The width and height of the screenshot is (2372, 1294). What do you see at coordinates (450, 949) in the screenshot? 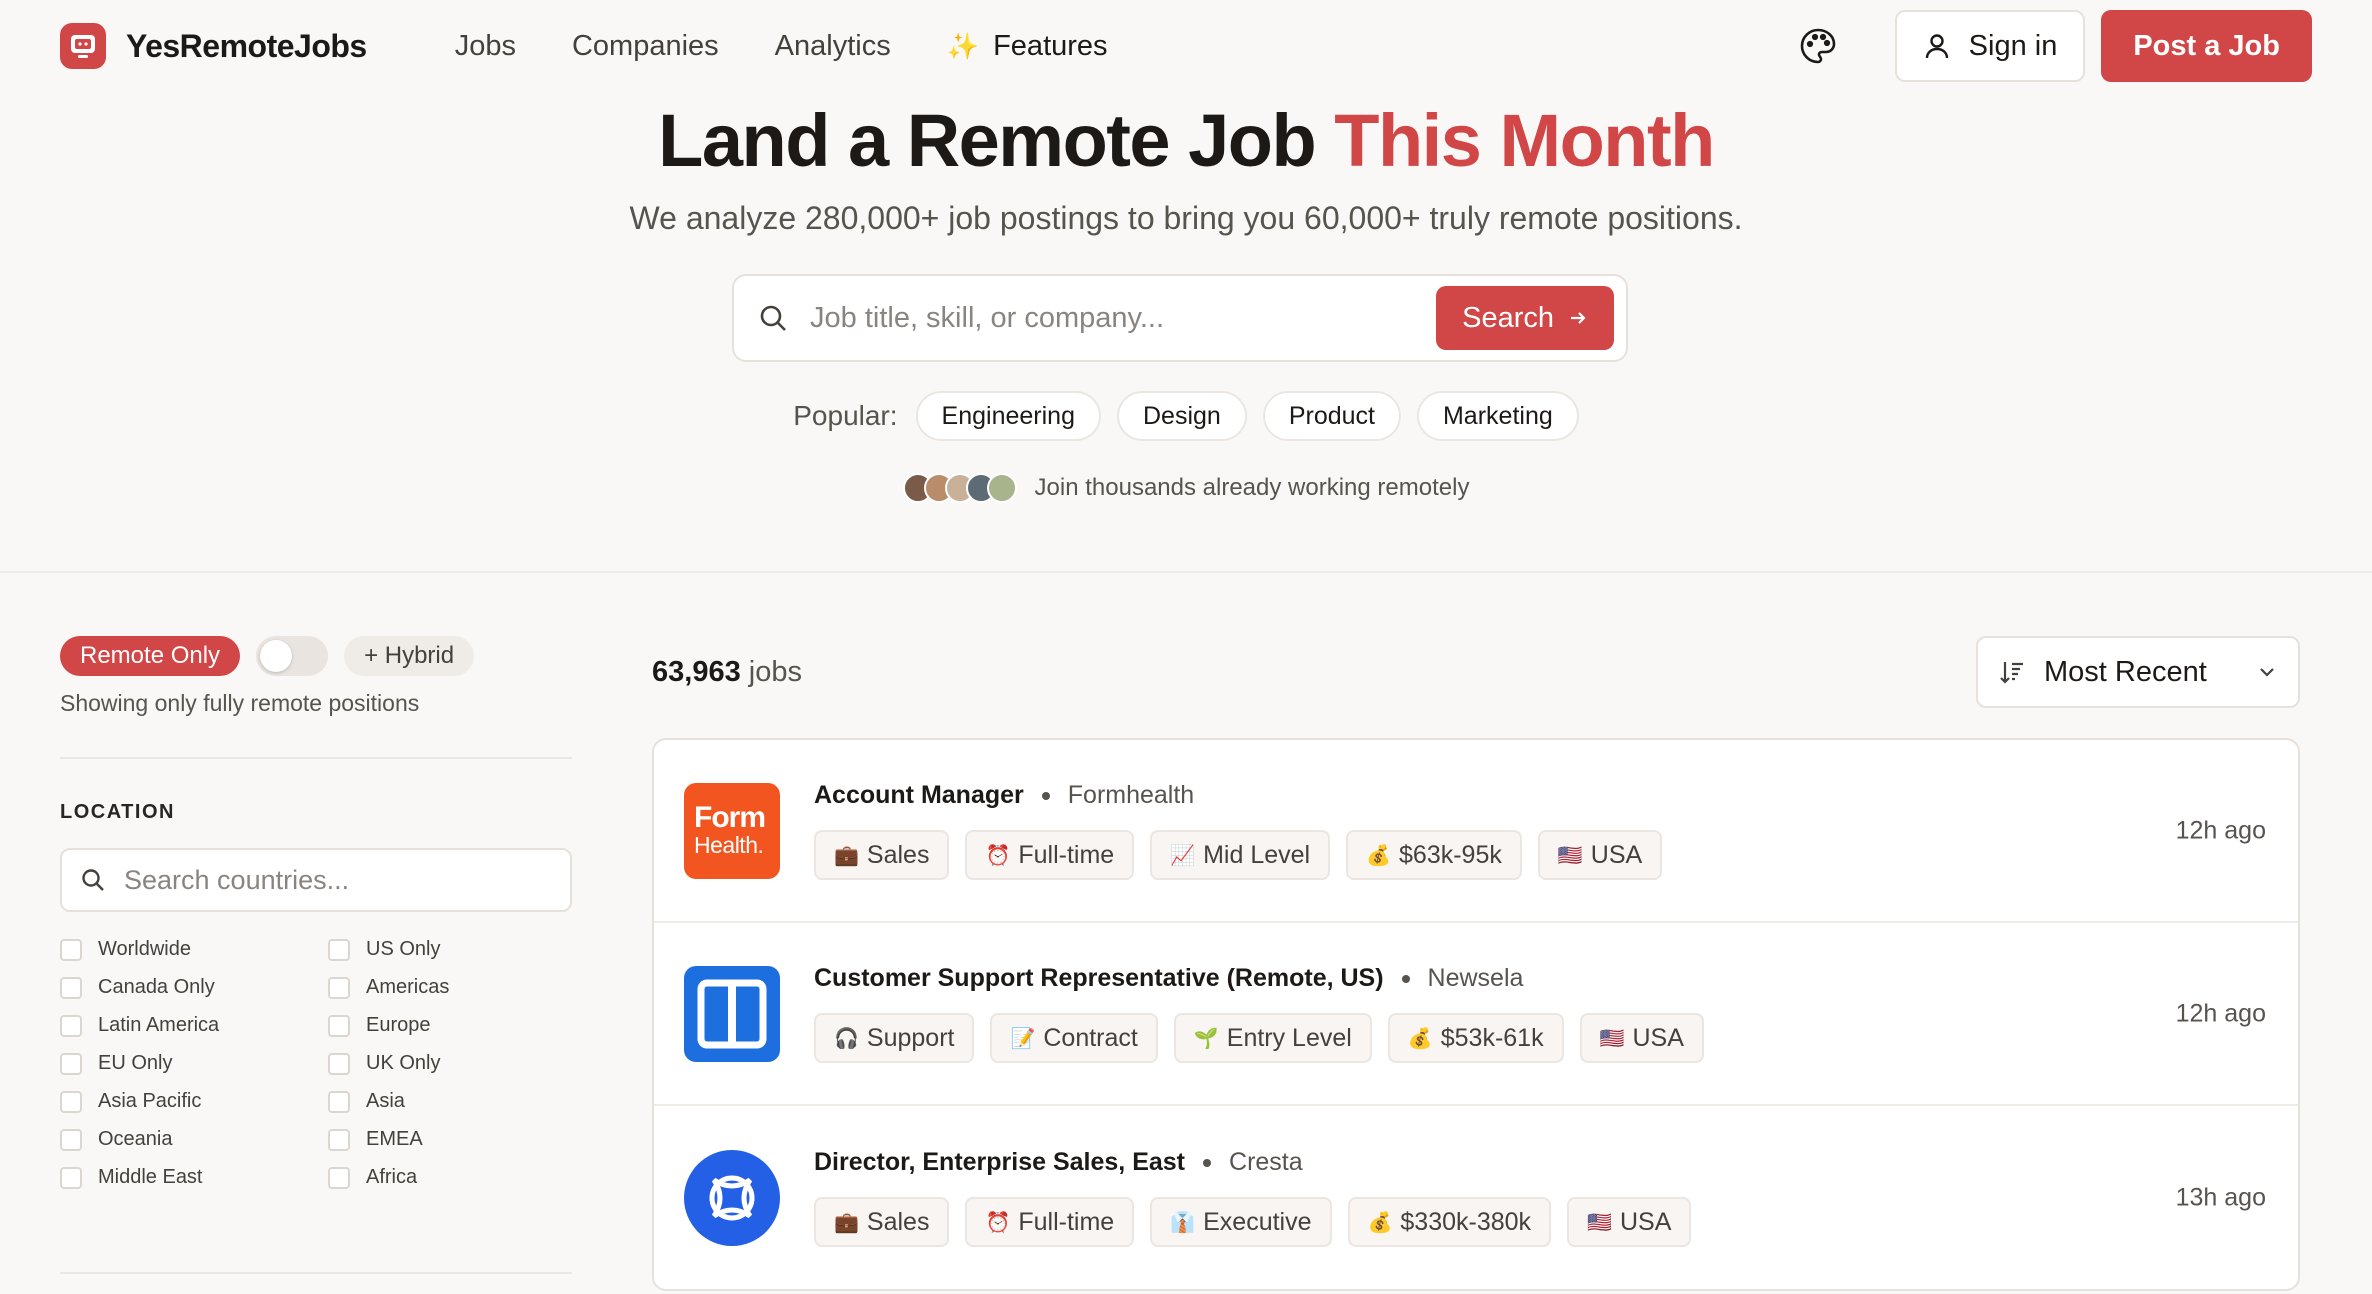
I see `country-option-us-only: US Only` at bounding box center [450, 949].